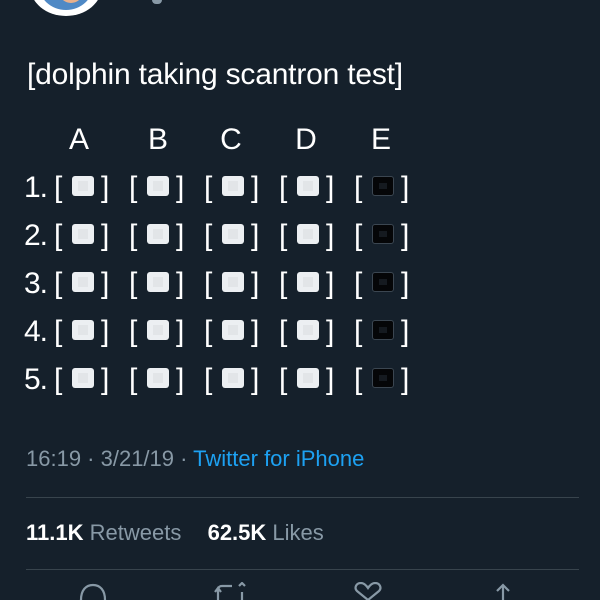  I want to click on tweet-stats: 11.1K Retweets 62.5K Likes, so click(175, 533).